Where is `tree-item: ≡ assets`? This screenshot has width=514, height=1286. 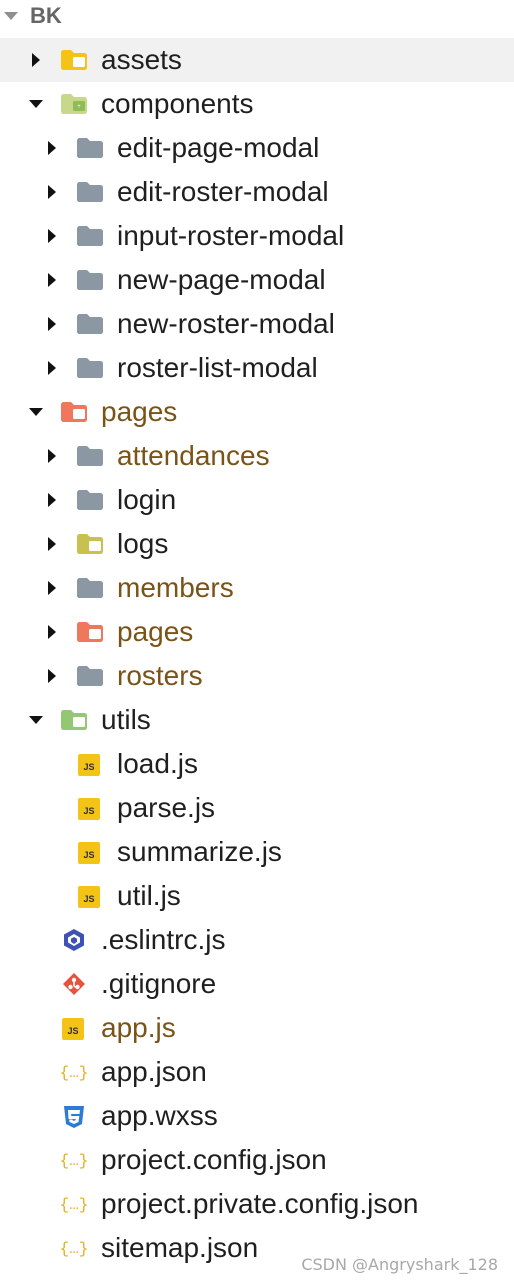 tree-item: ≡ assets is located at coordinates (257, 60).